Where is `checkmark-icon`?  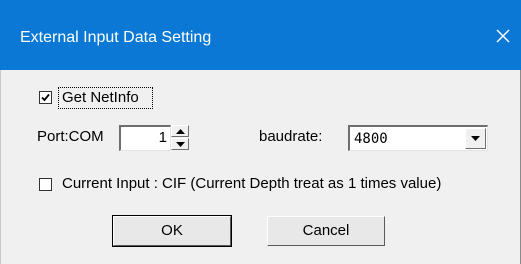 checkmark-icon is located at coordinates (45, 97).